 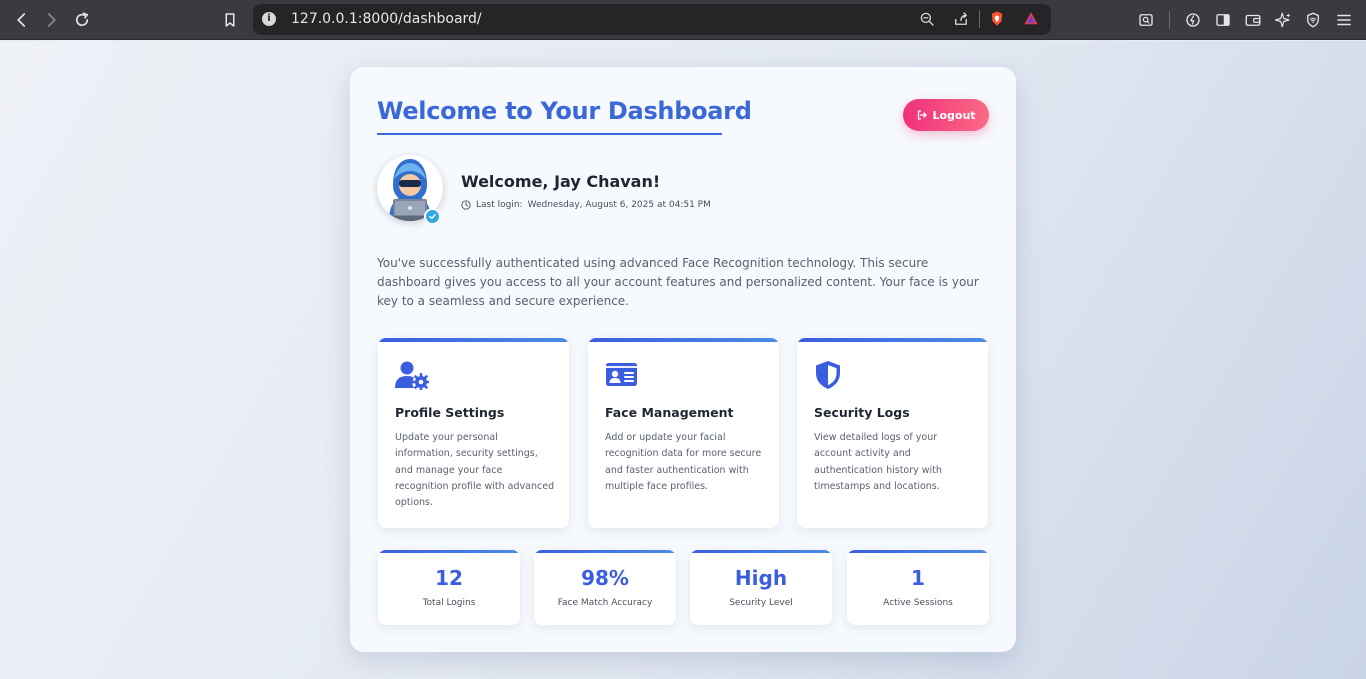 I want to click on toolbar-separator, so click(x=1169, y=20).